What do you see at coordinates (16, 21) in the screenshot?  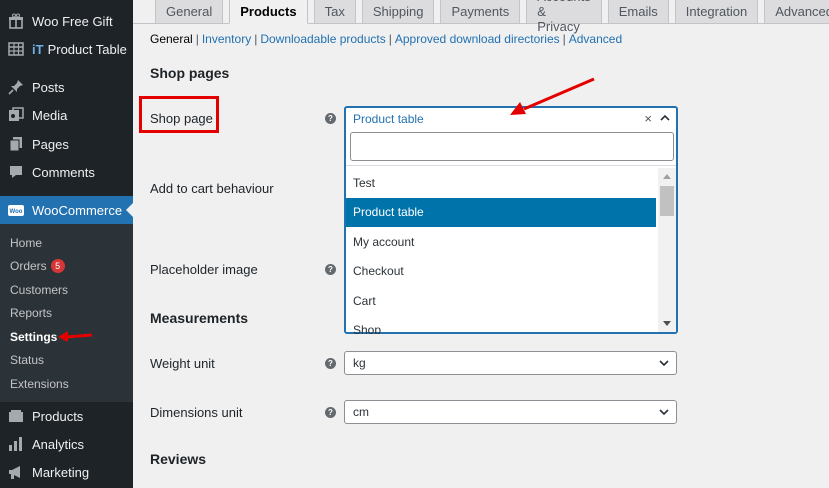 I see `gift-icon` at bounding box center [16, 21].